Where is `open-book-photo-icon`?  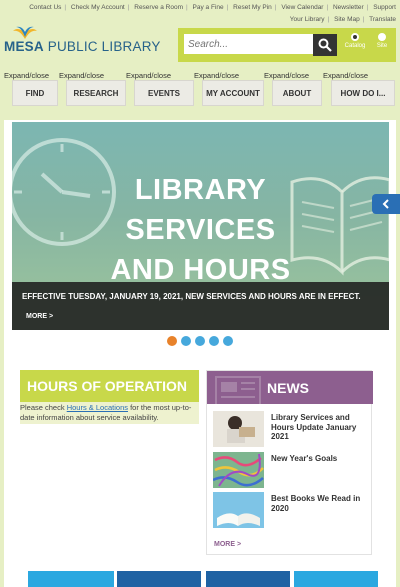
open-book-photo-icon is located at coordinates (238, 510).